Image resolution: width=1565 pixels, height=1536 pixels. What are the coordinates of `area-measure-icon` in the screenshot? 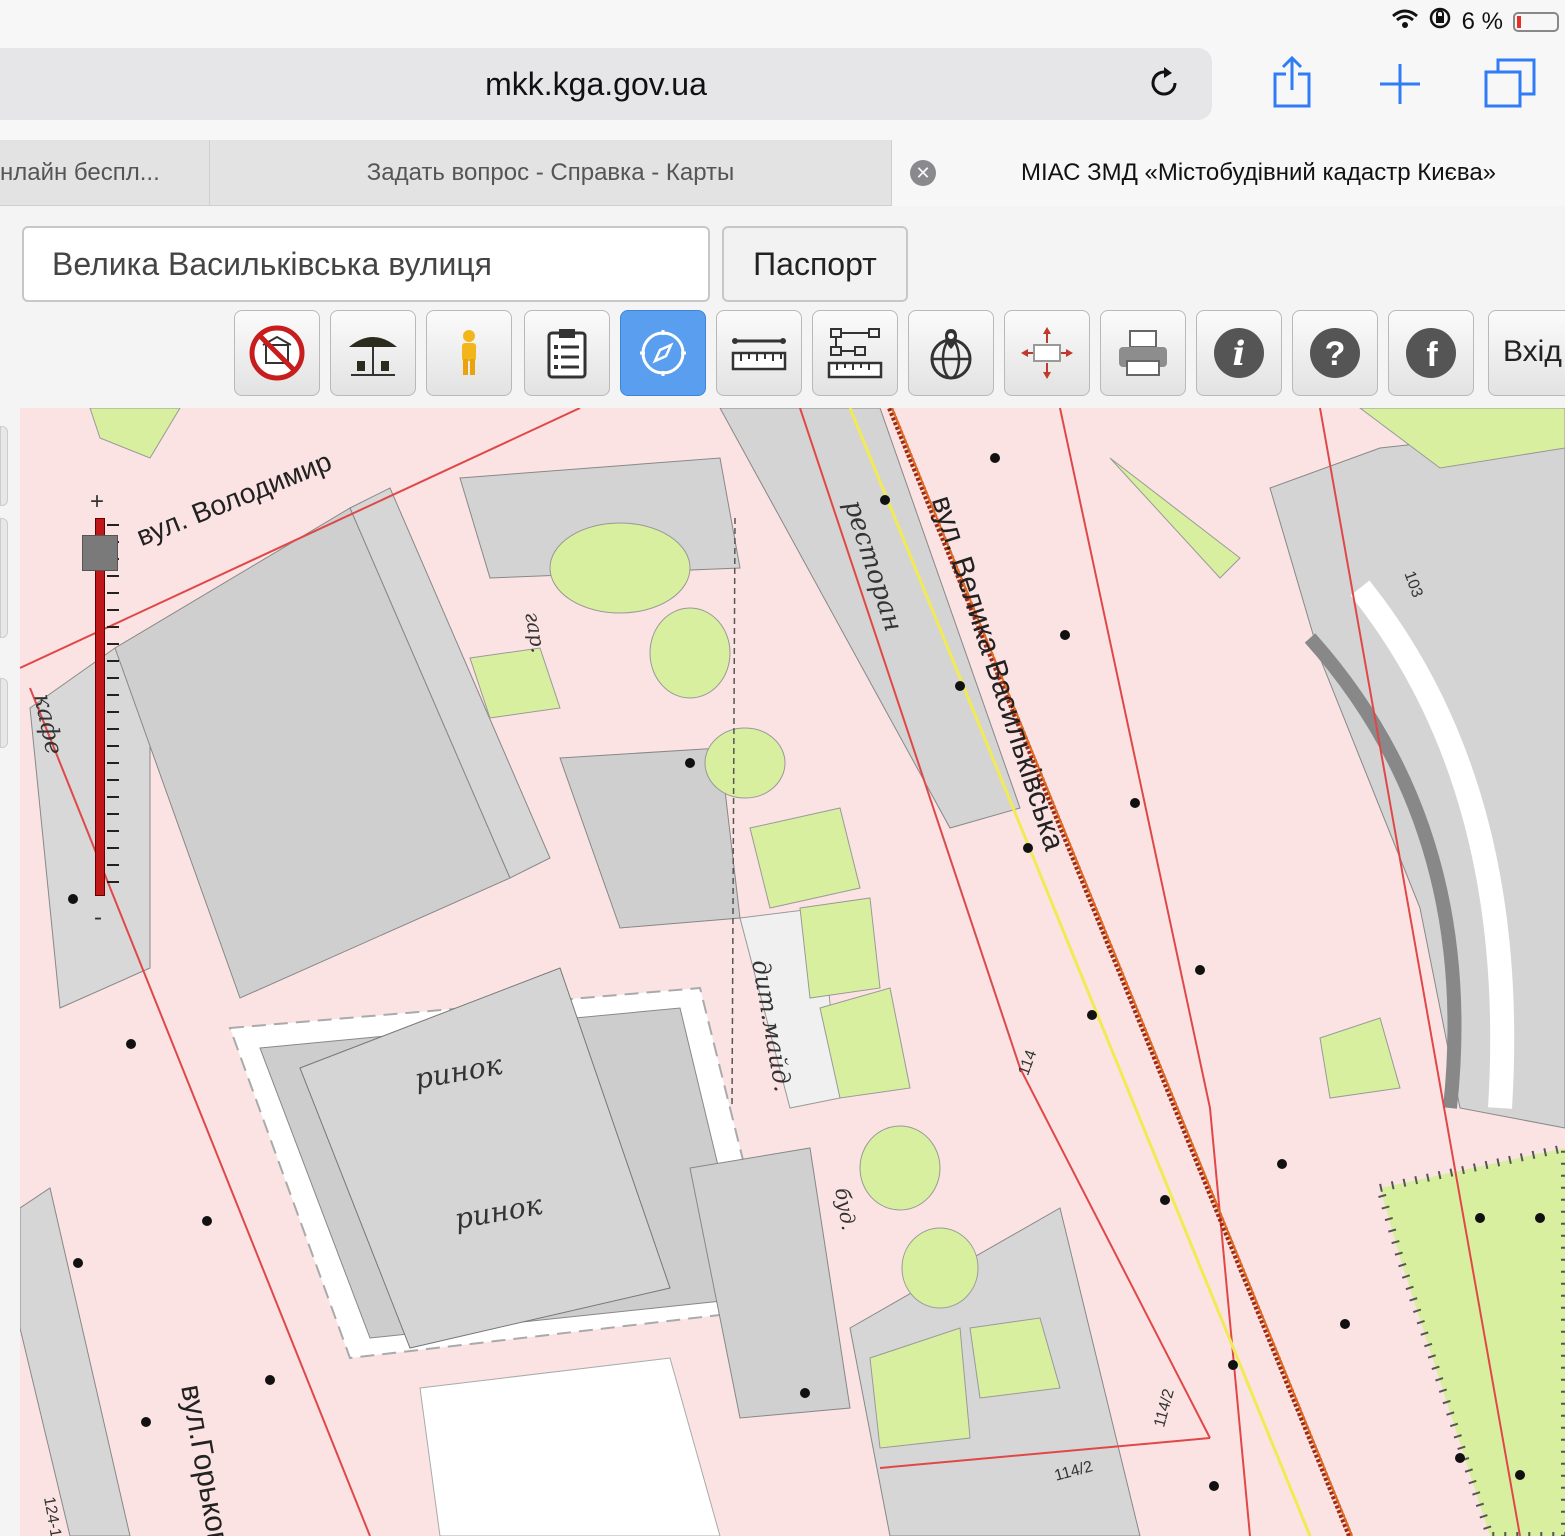 It's located at (855, 353).